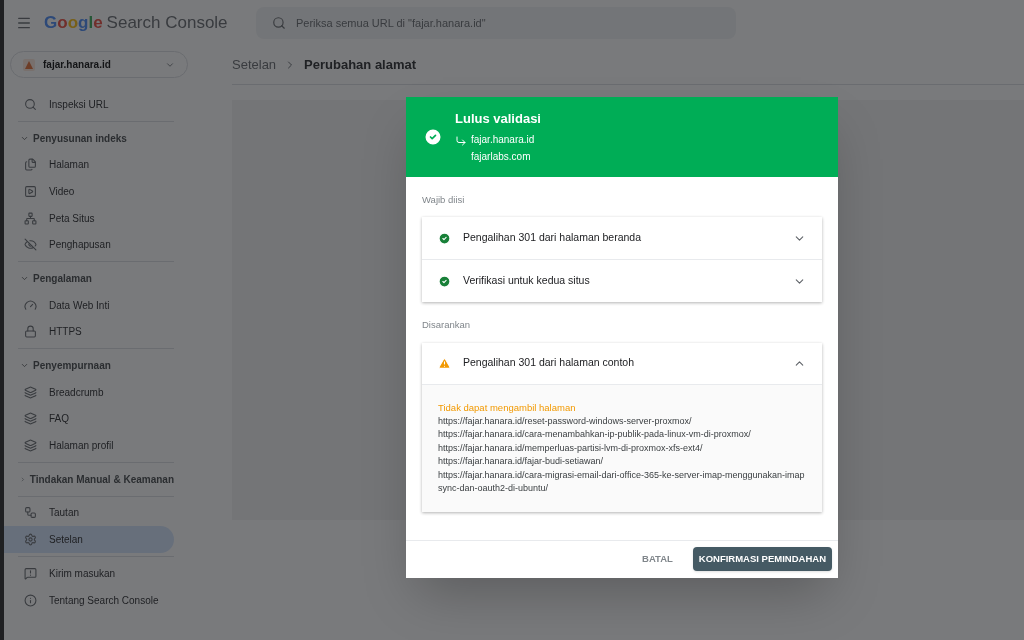 The height and width of the screenshot is (640, 1024). Describe the element at coordinates (30, 191) in the screenshot. I see `video-icon` at that location.